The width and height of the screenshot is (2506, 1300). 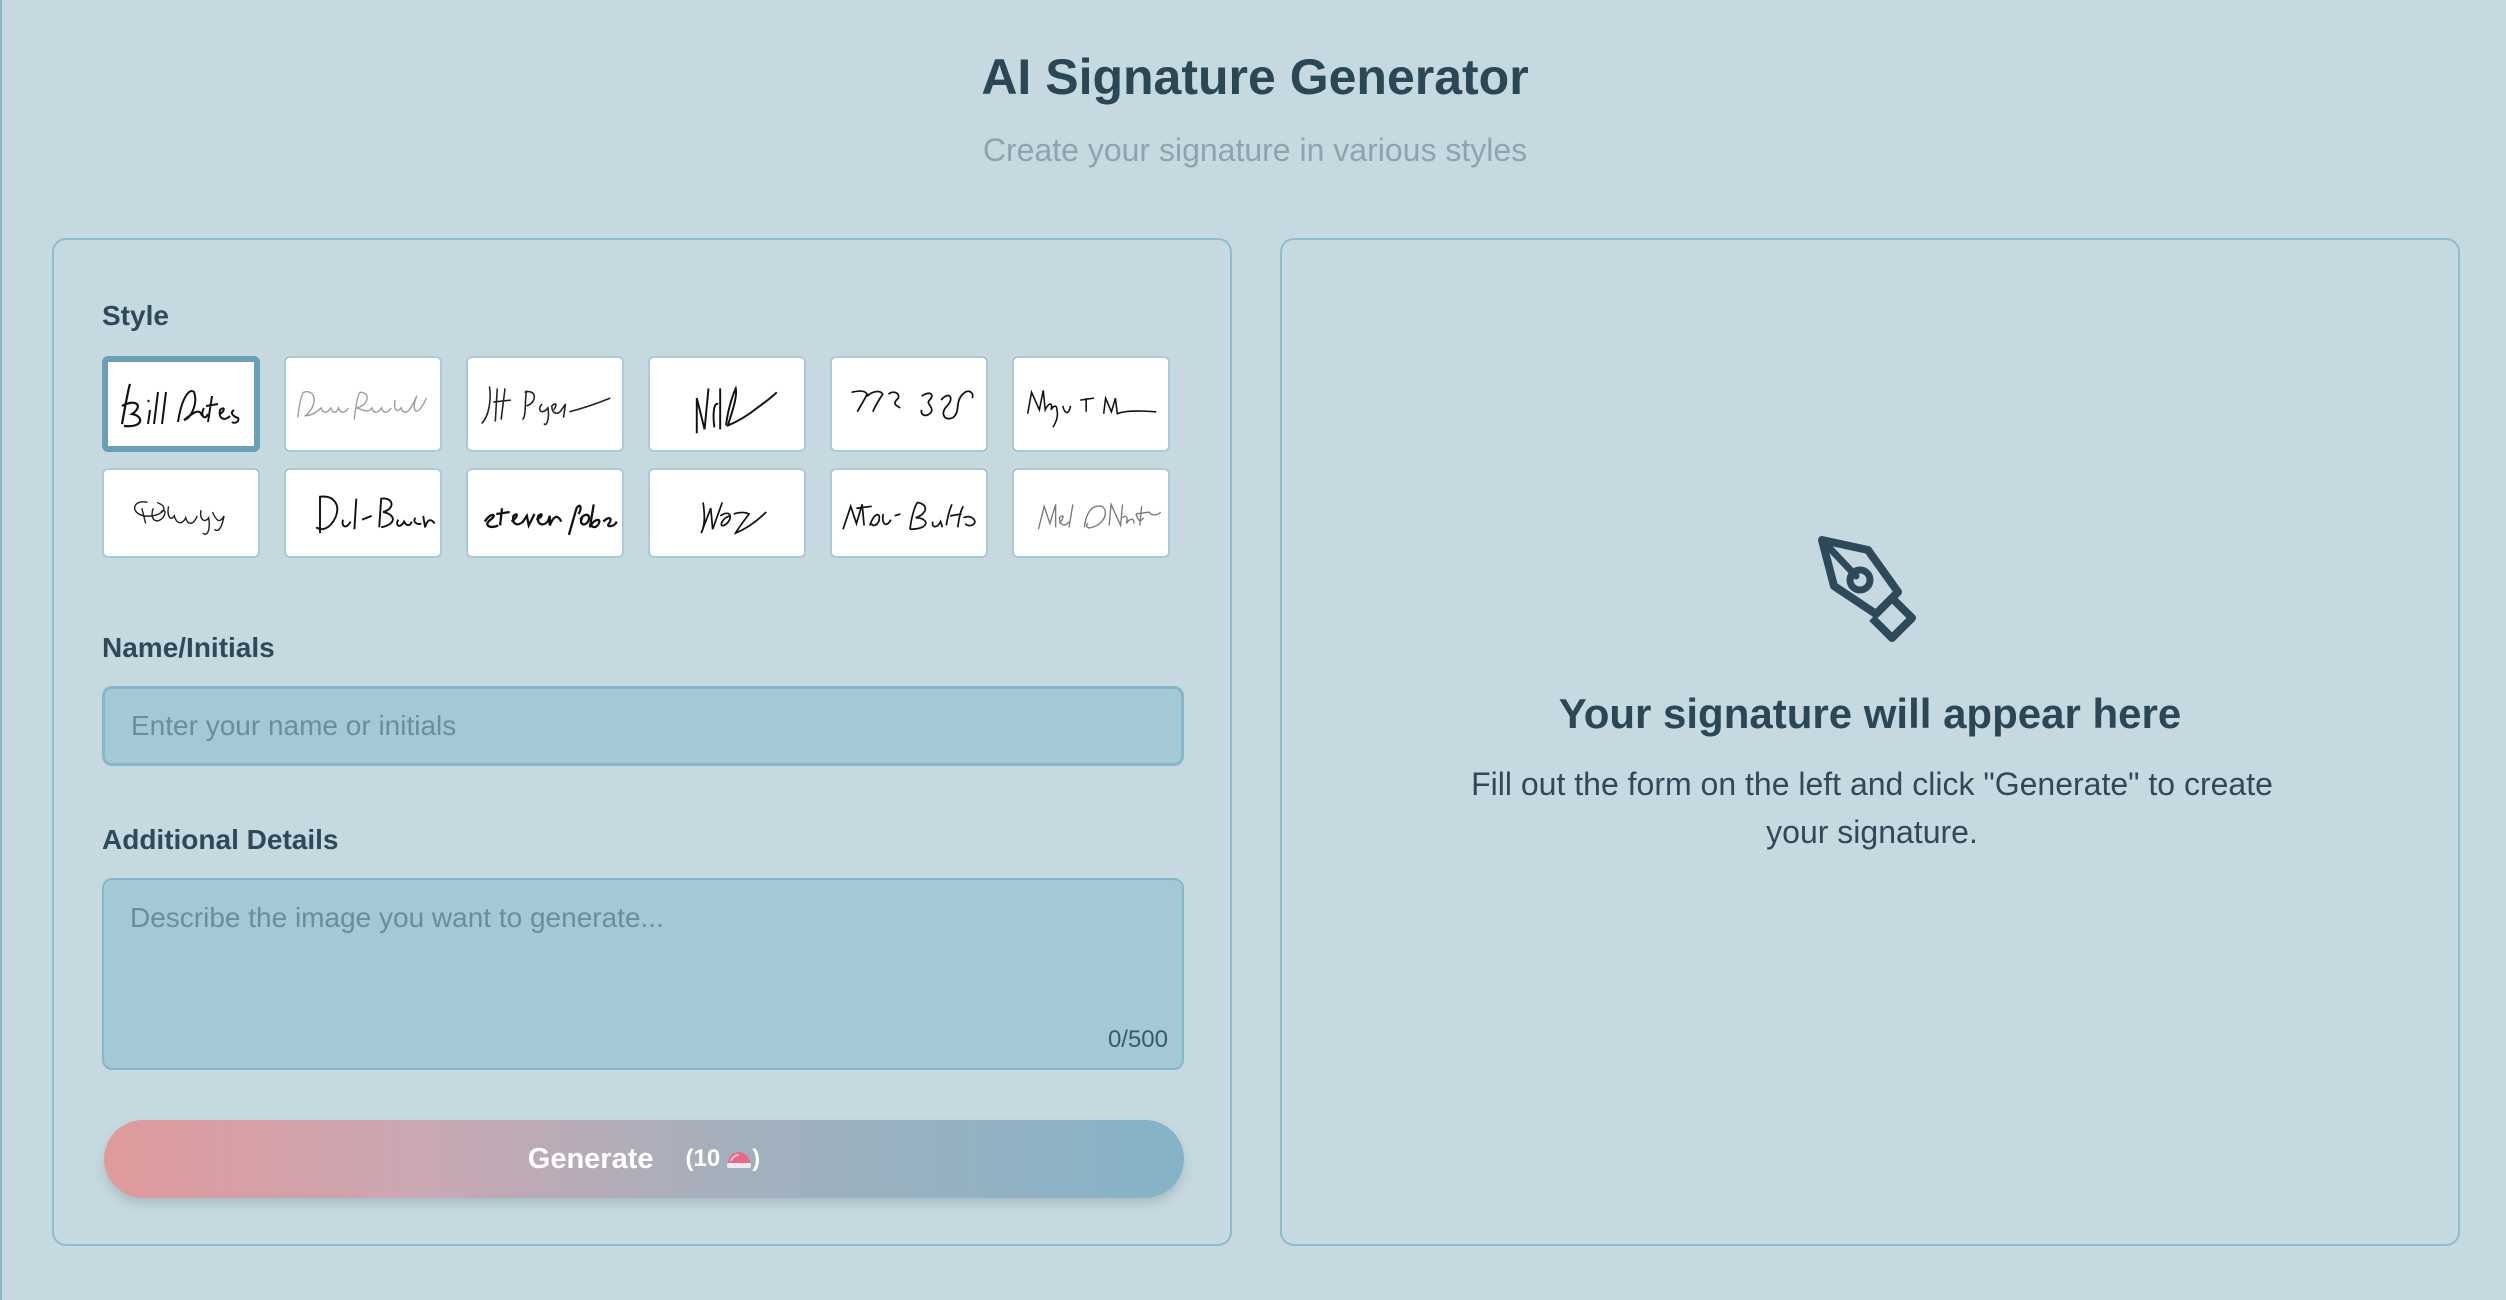 What do you see at coordinates (1255, 77) in the screenshot?
I see `page-title: AI Signature Generator` at bounding box center [1255, 77].